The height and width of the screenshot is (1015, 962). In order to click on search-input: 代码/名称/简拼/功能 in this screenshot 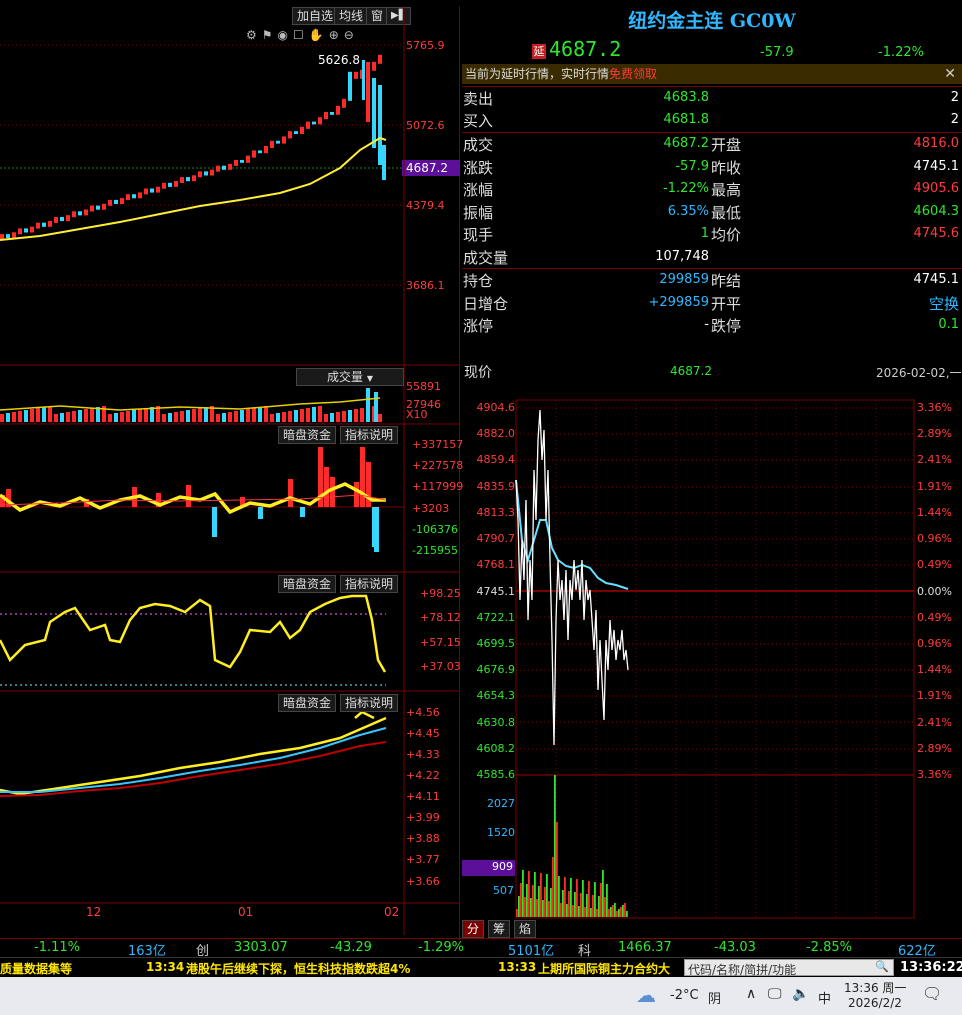, I will do `click(742, 969)`.